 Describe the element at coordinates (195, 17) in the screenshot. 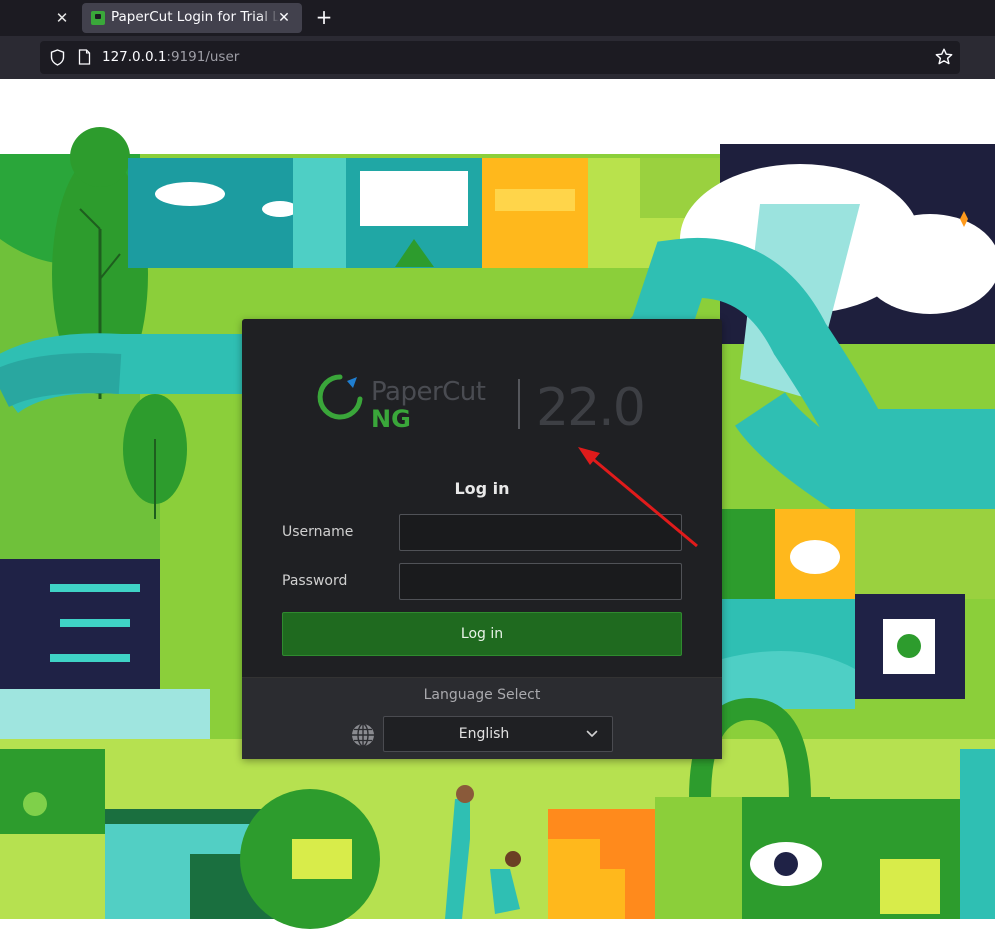

I see `tab-title: PaperCut Login for Trial Licence` at that location.